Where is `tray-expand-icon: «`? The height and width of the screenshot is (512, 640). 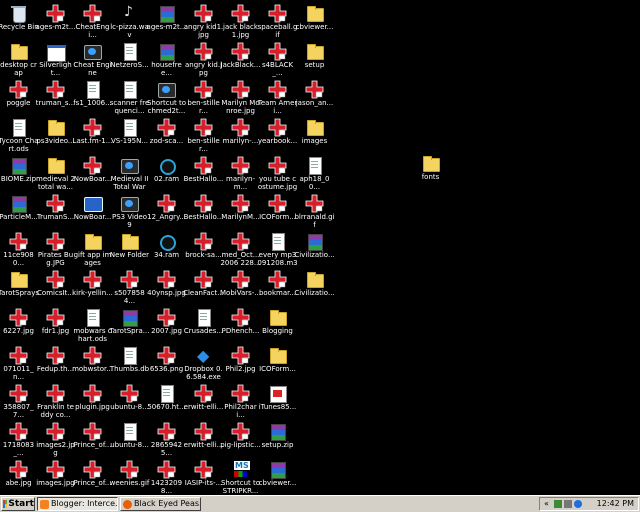
tray-expand-icon: « is located at coordinates (546, 504).